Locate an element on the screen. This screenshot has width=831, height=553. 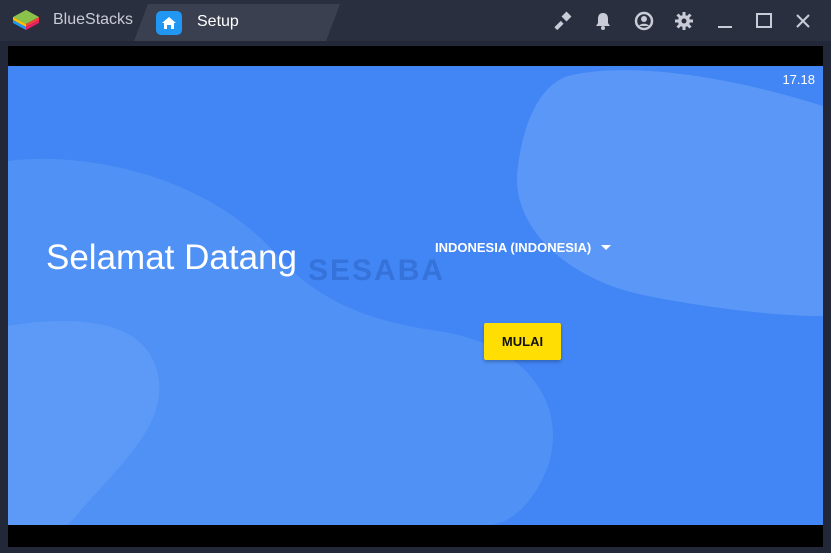
tab-setup-label: Setup is located at coordinates (218, 21).